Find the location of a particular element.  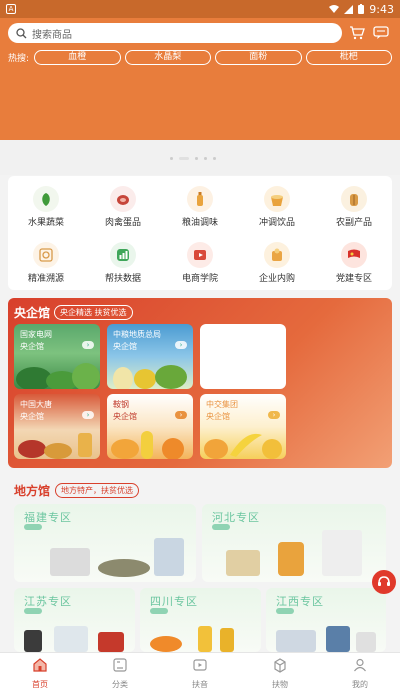

status-right: 9:43 is located at coordinates (361, 9).